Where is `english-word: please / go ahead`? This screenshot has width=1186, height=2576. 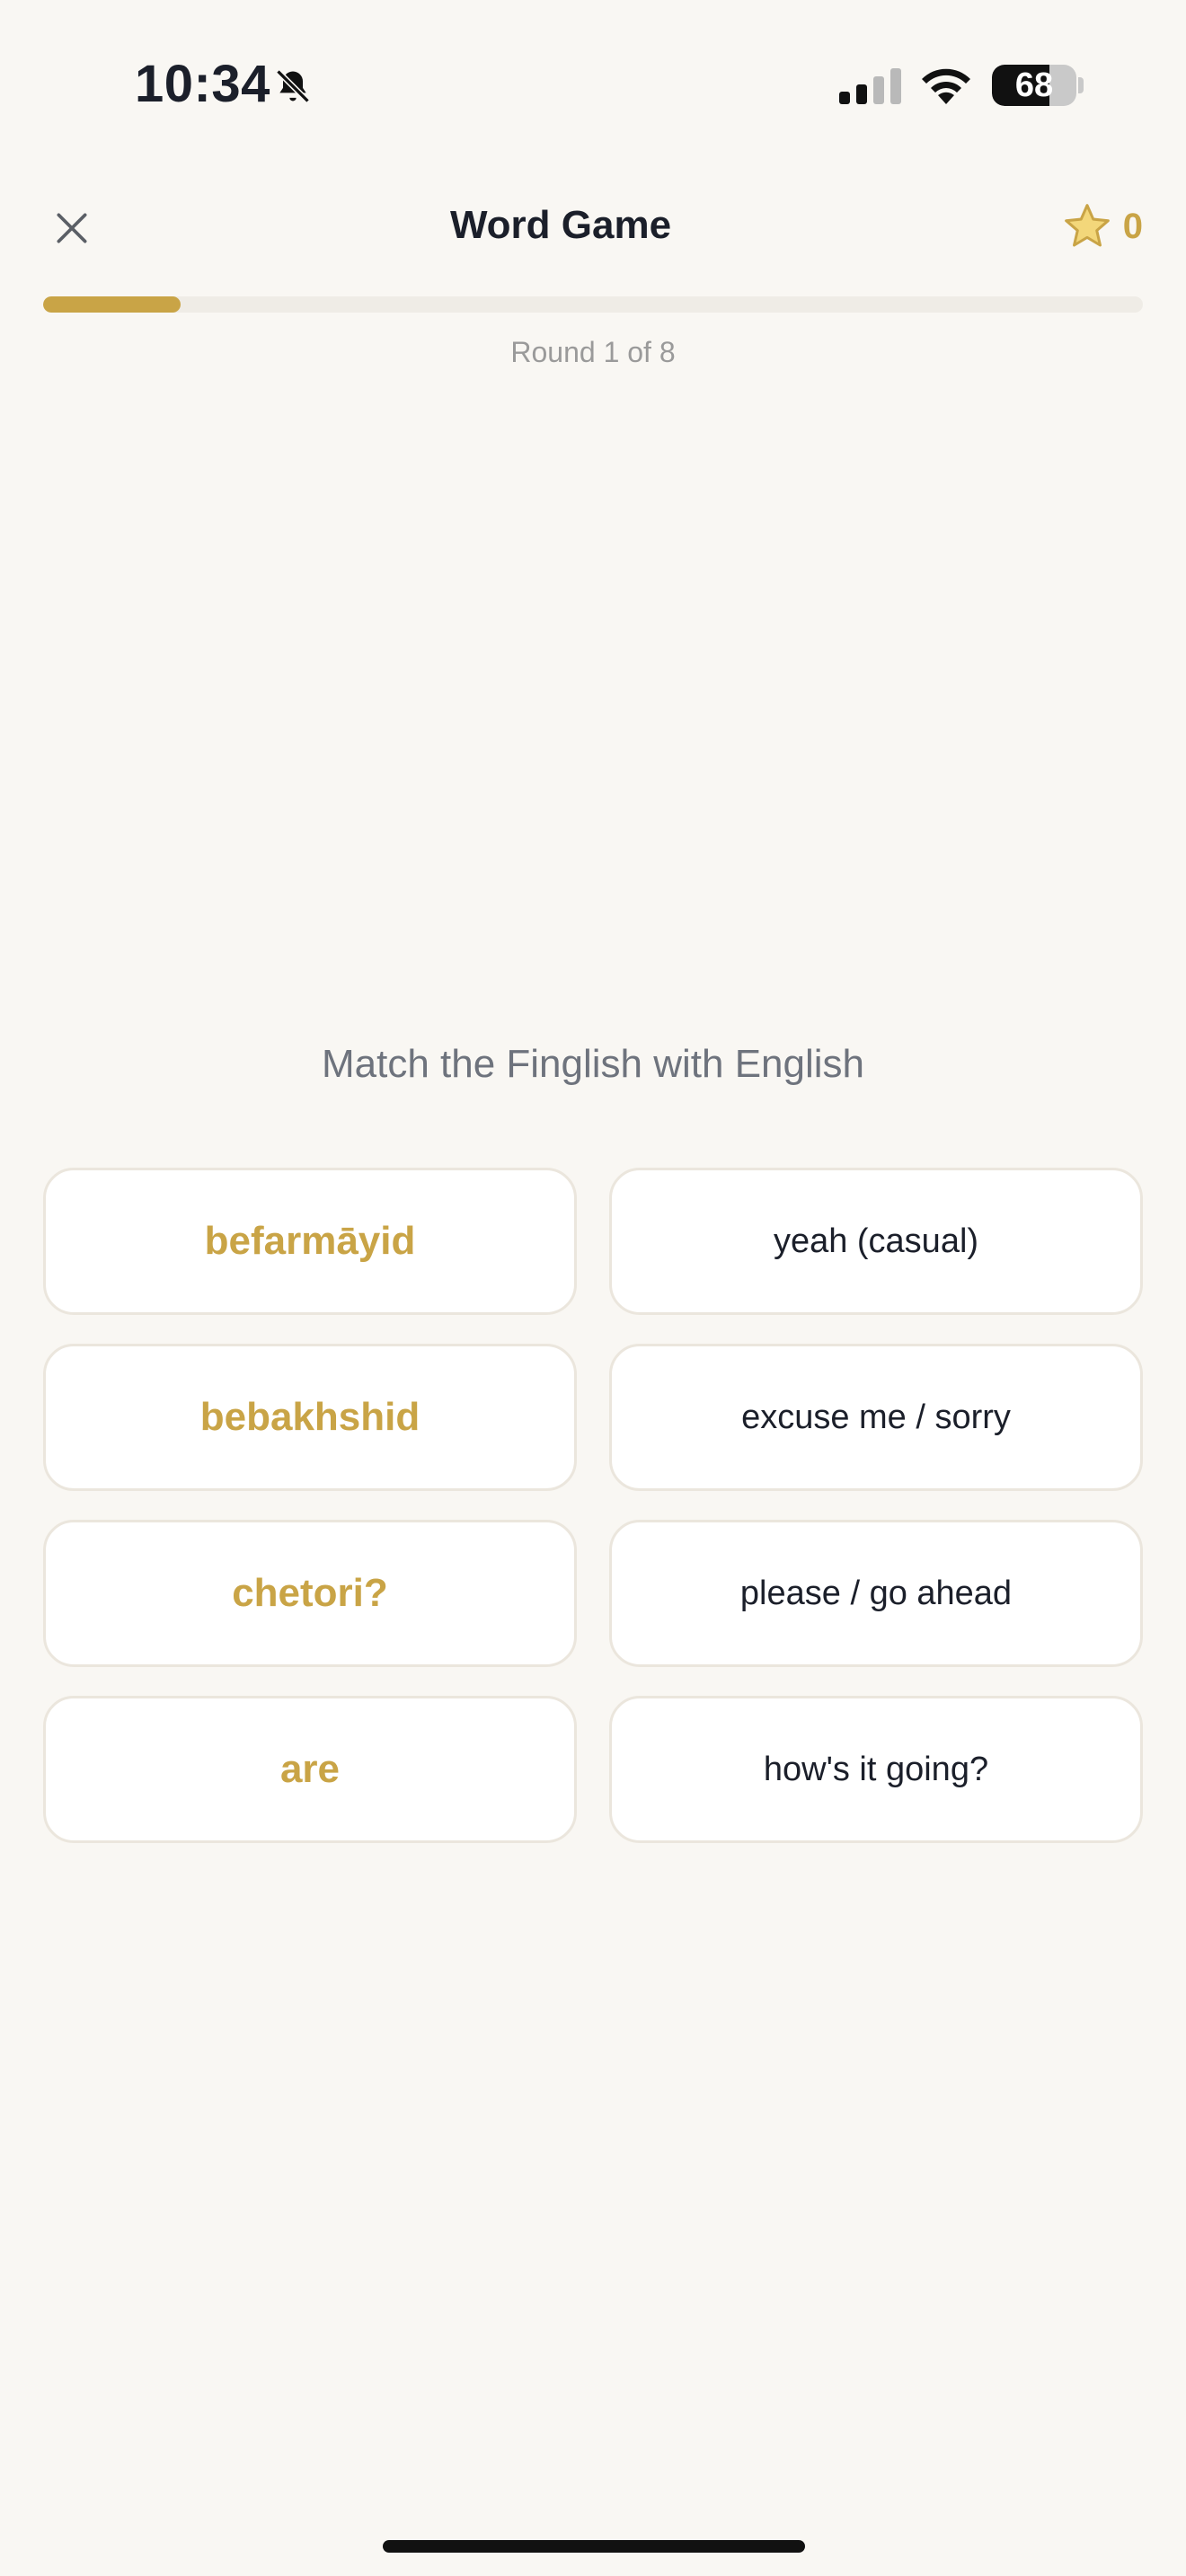
english-word: please / go ahead is located at coordinates (876, 1593).